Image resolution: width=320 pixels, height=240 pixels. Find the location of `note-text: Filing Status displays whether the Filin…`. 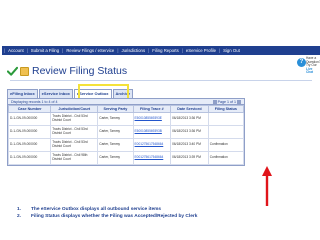

note-text: Filing Status displays whether the Filin… is located at coordinates (114, 216).